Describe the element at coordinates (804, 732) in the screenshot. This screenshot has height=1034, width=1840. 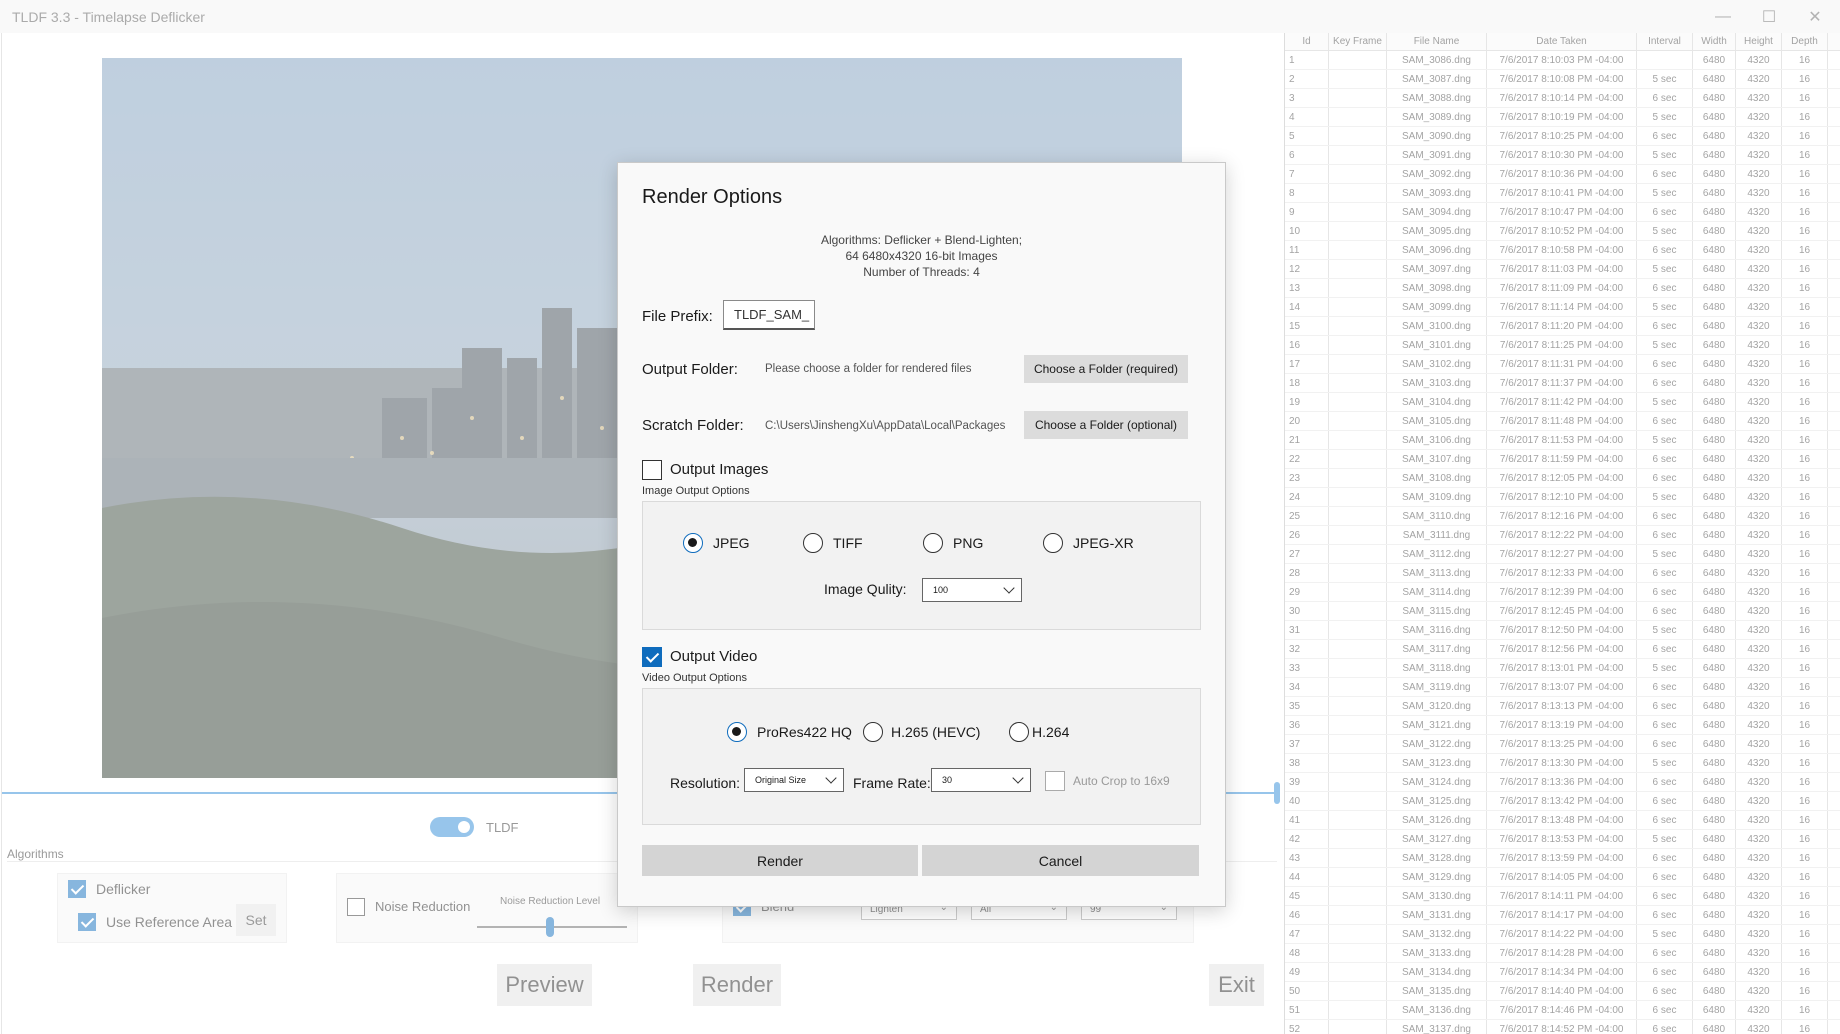
I see `prores-label: ProRes422 HQ` at that location.